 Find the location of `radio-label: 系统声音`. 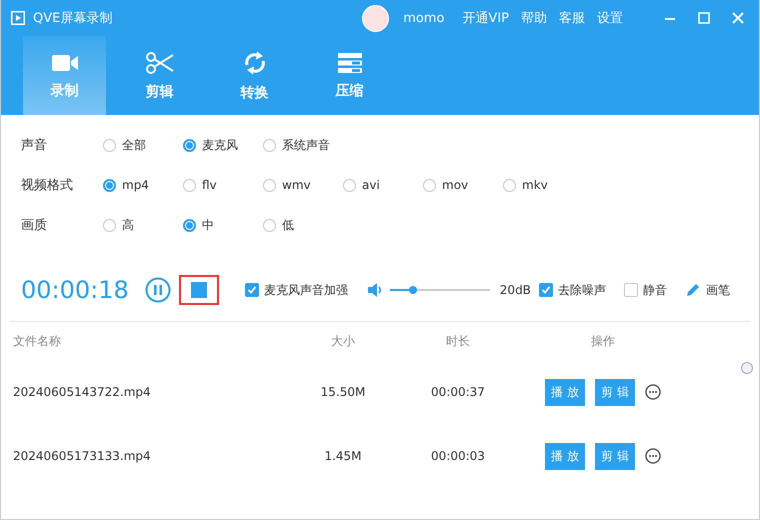

radio-label: 系统声音 is located at coordinates (306, 145).